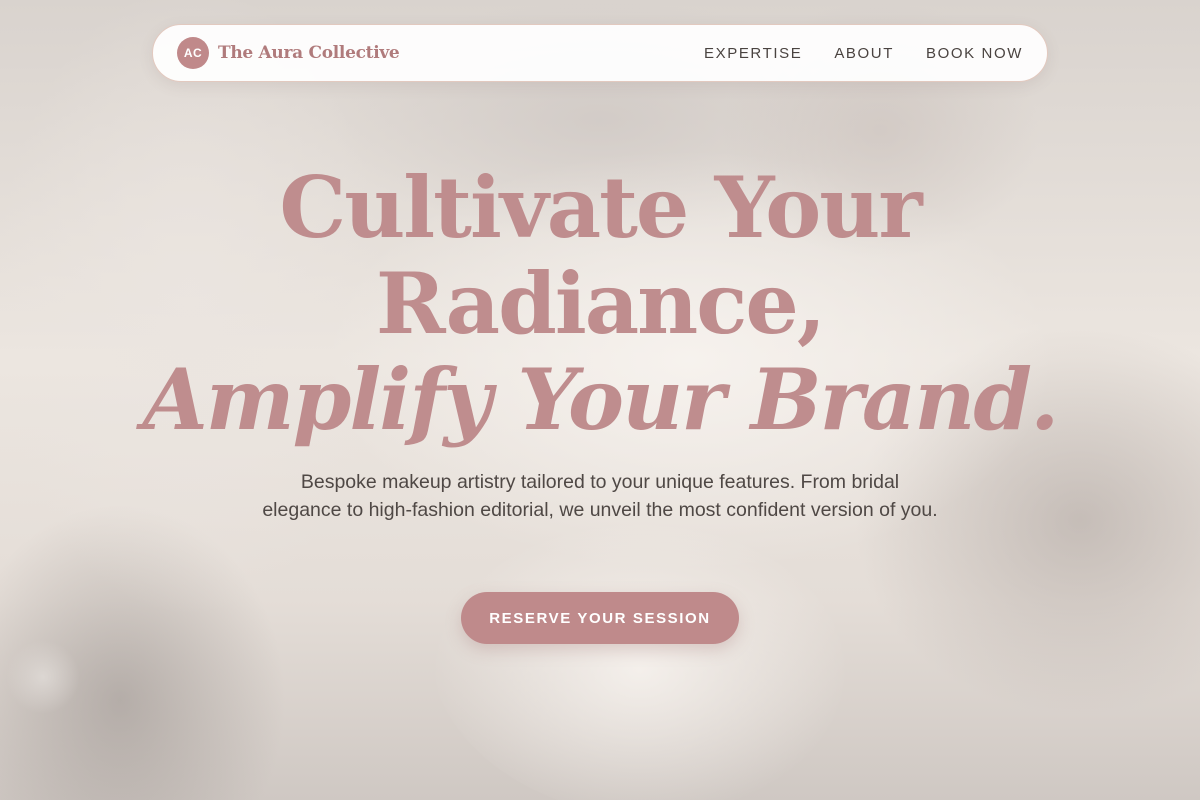 The height and width of the screenshot is (800, 1200). What do you see at coordinates (753, 53) in the screenshot?
I see `nav-link-expertise: EXPERTISE` at bounding box center [753, 53].